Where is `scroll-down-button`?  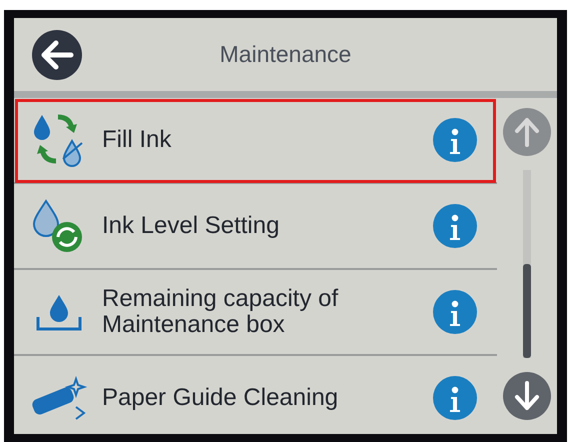
scroll-down-button is located at coordinates (527, 396).